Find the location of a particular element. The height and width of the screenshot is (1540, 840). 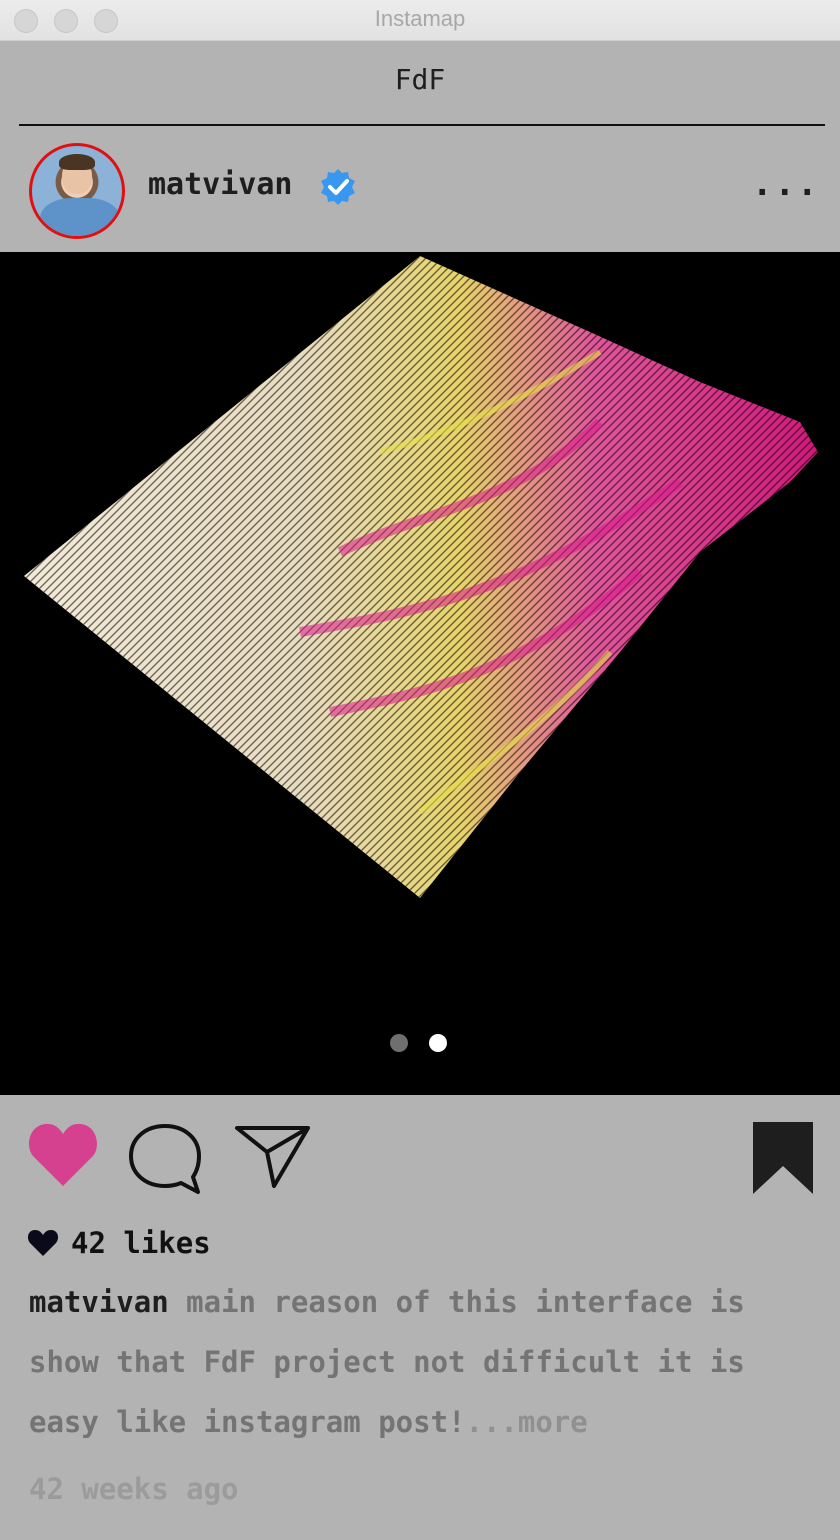

bookmark-icon is located at coordinates (783, 1158).